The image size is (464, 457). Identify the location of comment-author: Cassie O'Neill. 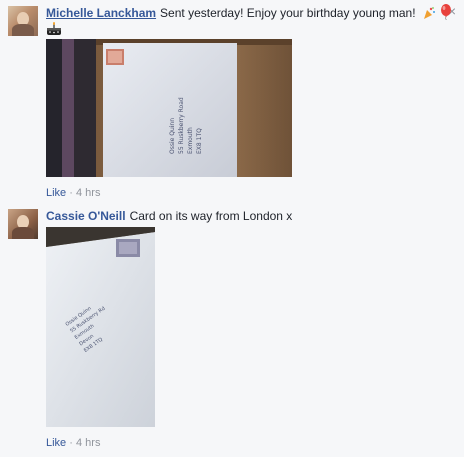
(86, 216).